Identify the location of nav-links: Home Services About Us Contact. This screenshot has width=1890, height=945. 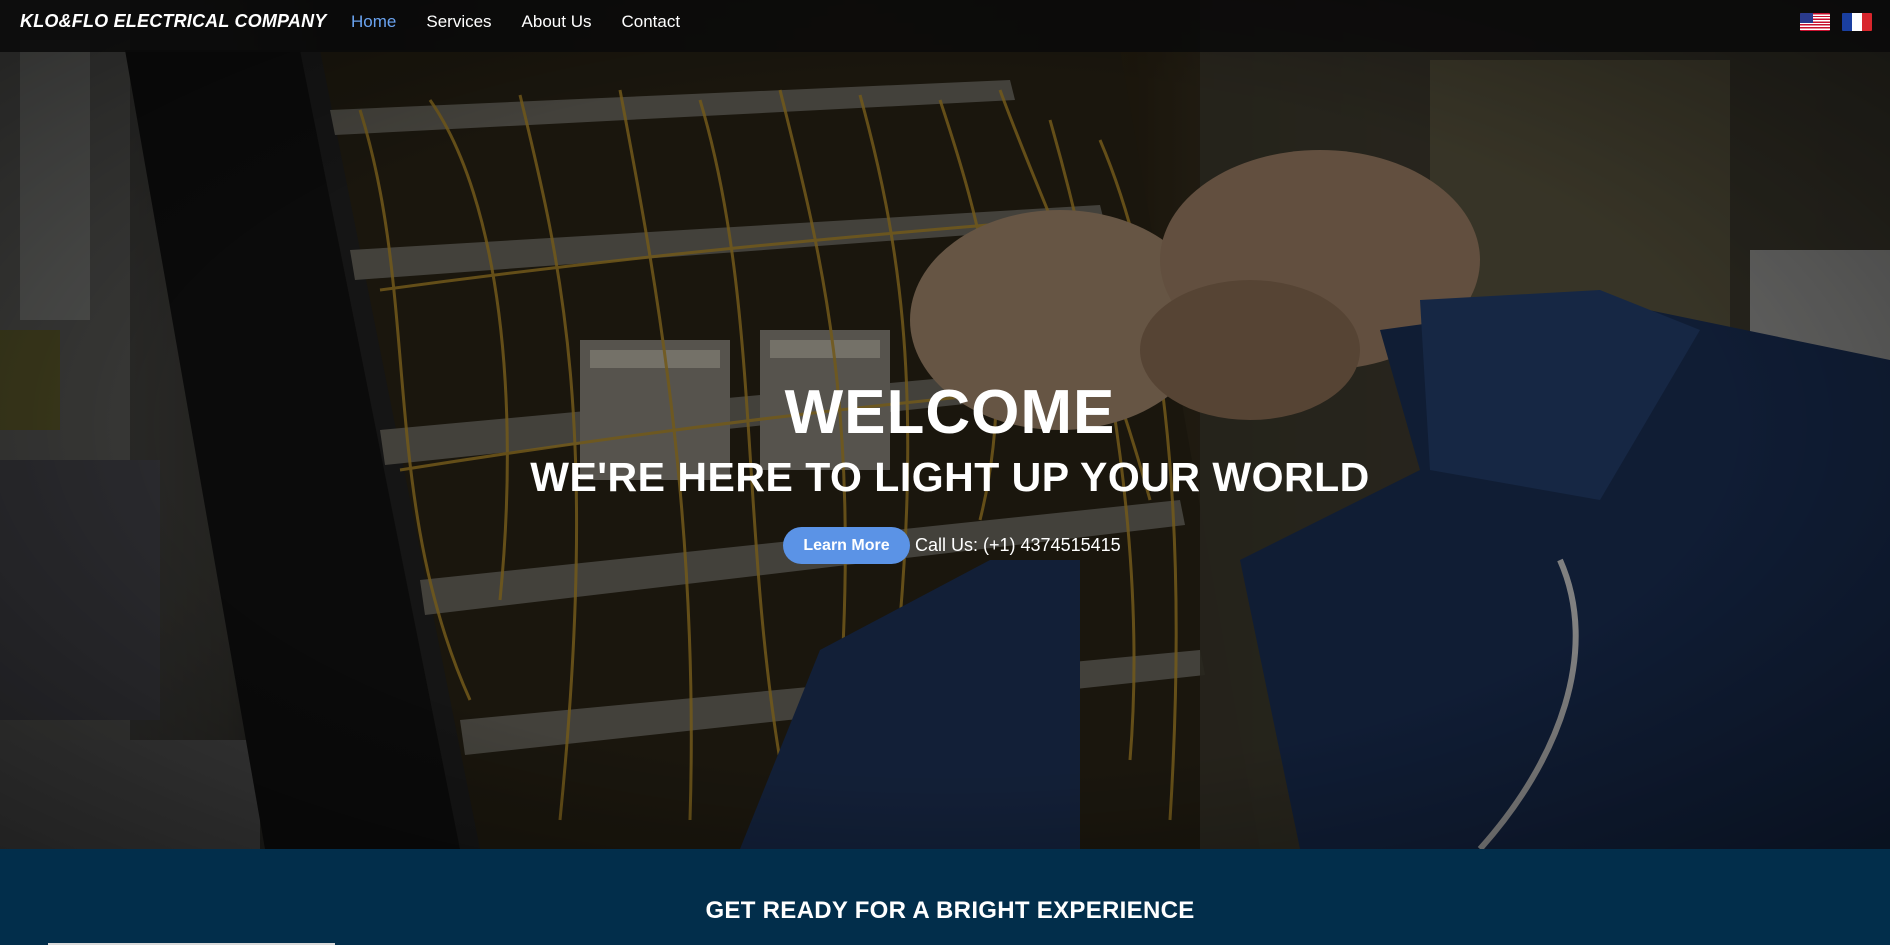
(530, 22).